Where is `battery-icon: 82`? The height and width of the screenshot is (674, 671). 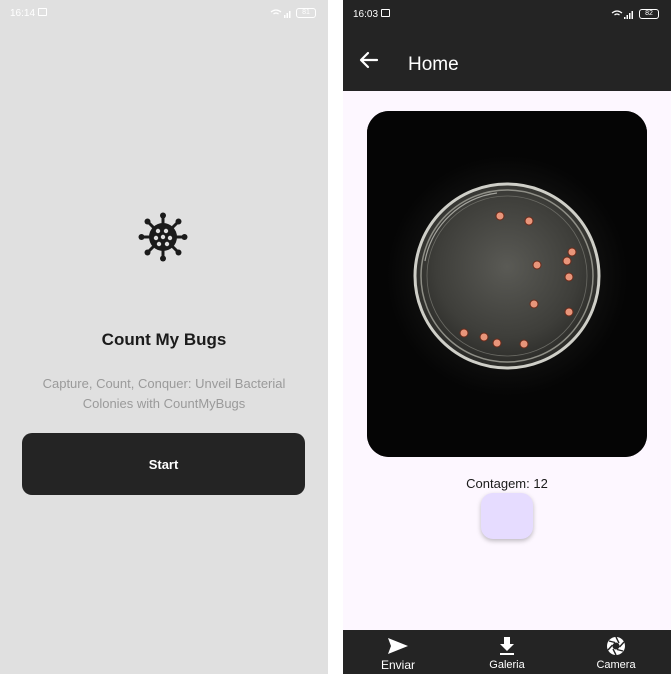
battery-icon: 82 is located at coordinates (649, 14).